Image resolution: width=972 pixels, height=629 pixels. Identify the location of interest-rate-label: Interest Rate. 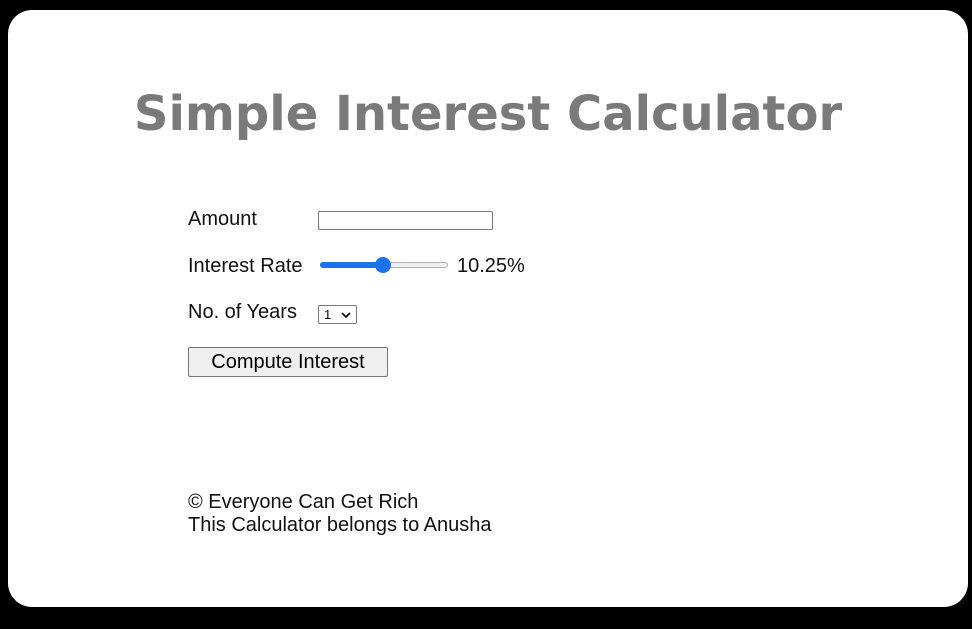
(245, 266).